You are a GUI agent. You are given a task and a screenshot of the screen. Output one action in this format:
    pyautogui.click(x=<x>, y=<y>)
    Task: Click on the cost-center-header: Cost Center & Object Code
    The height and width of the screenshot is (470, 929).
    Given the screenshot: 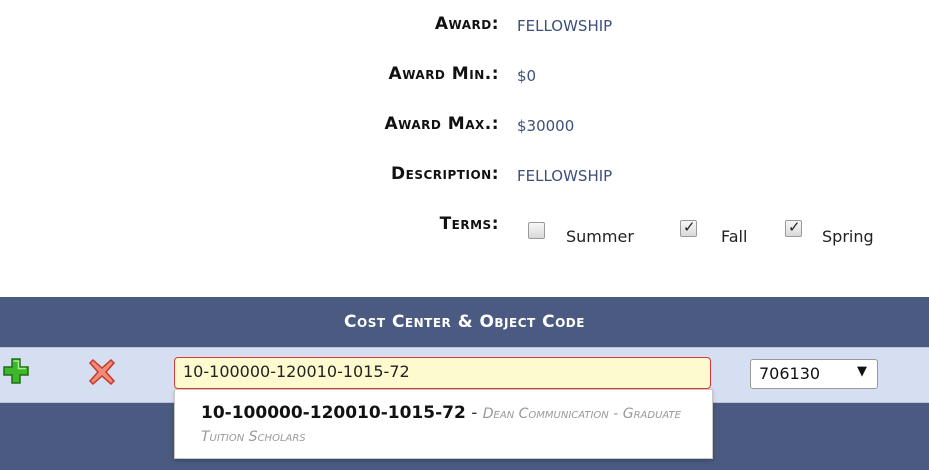 What is the action you would take?
    pyautogui.click(x=464, y=322)
    